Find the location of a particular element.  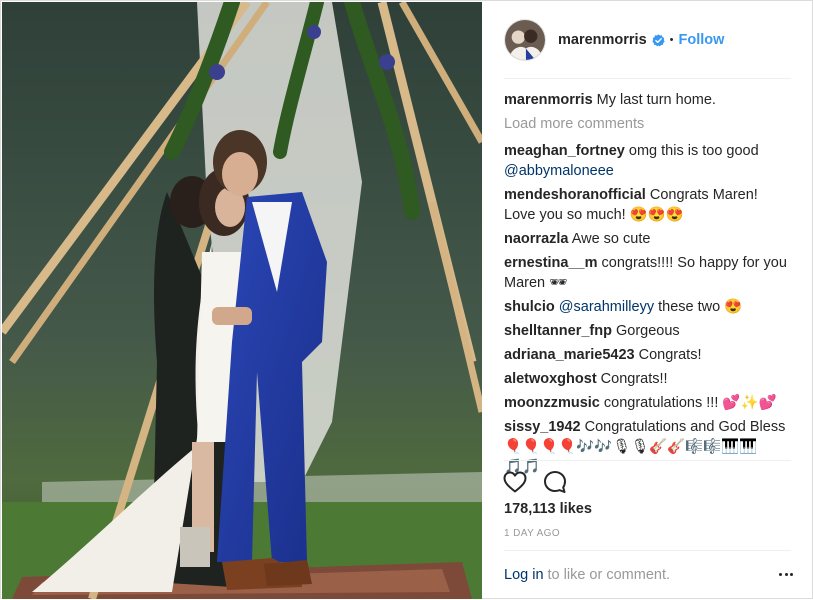

heart-icon is located at coordinates (515, 482).